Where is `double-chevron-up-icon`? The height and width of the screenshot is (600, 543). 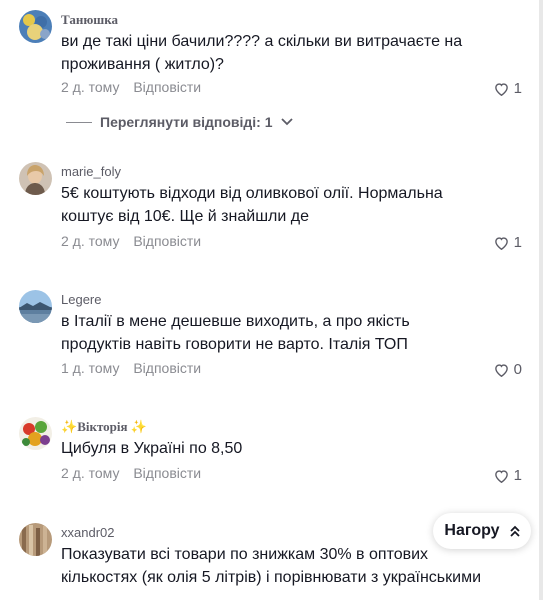
double-chevron-up-icon is located at coordinates (514, 531).